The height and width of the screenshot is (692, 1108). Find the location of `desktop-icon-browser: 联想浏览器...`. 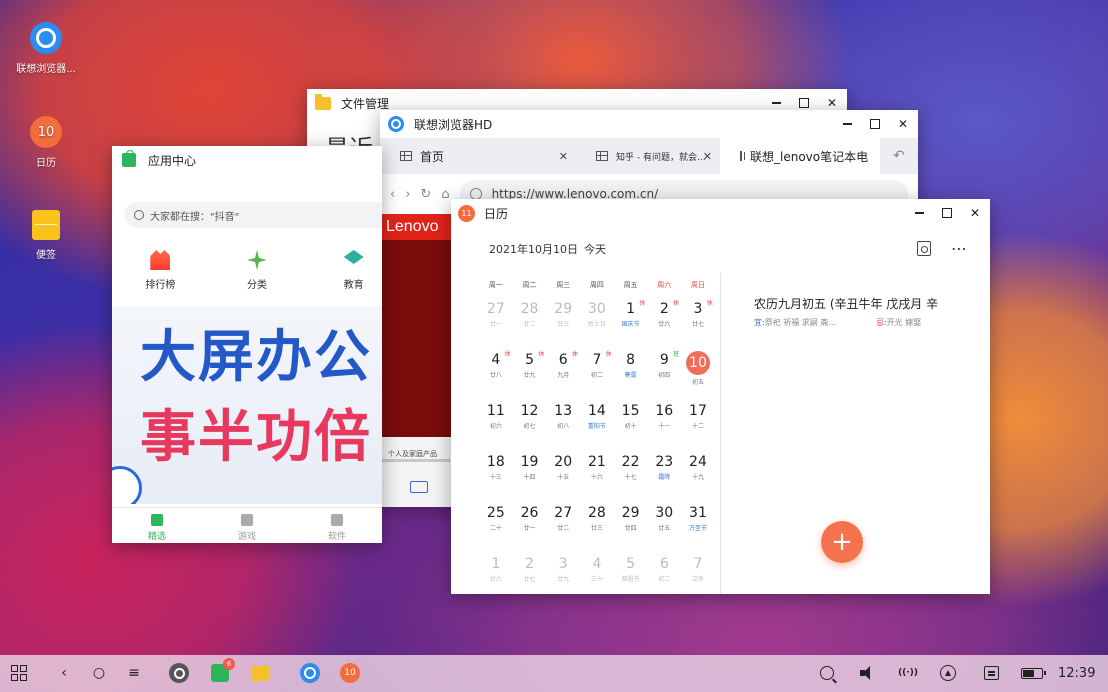

desktop-icon-browser: 联想浏览器... is located at coordinates (46, 48).